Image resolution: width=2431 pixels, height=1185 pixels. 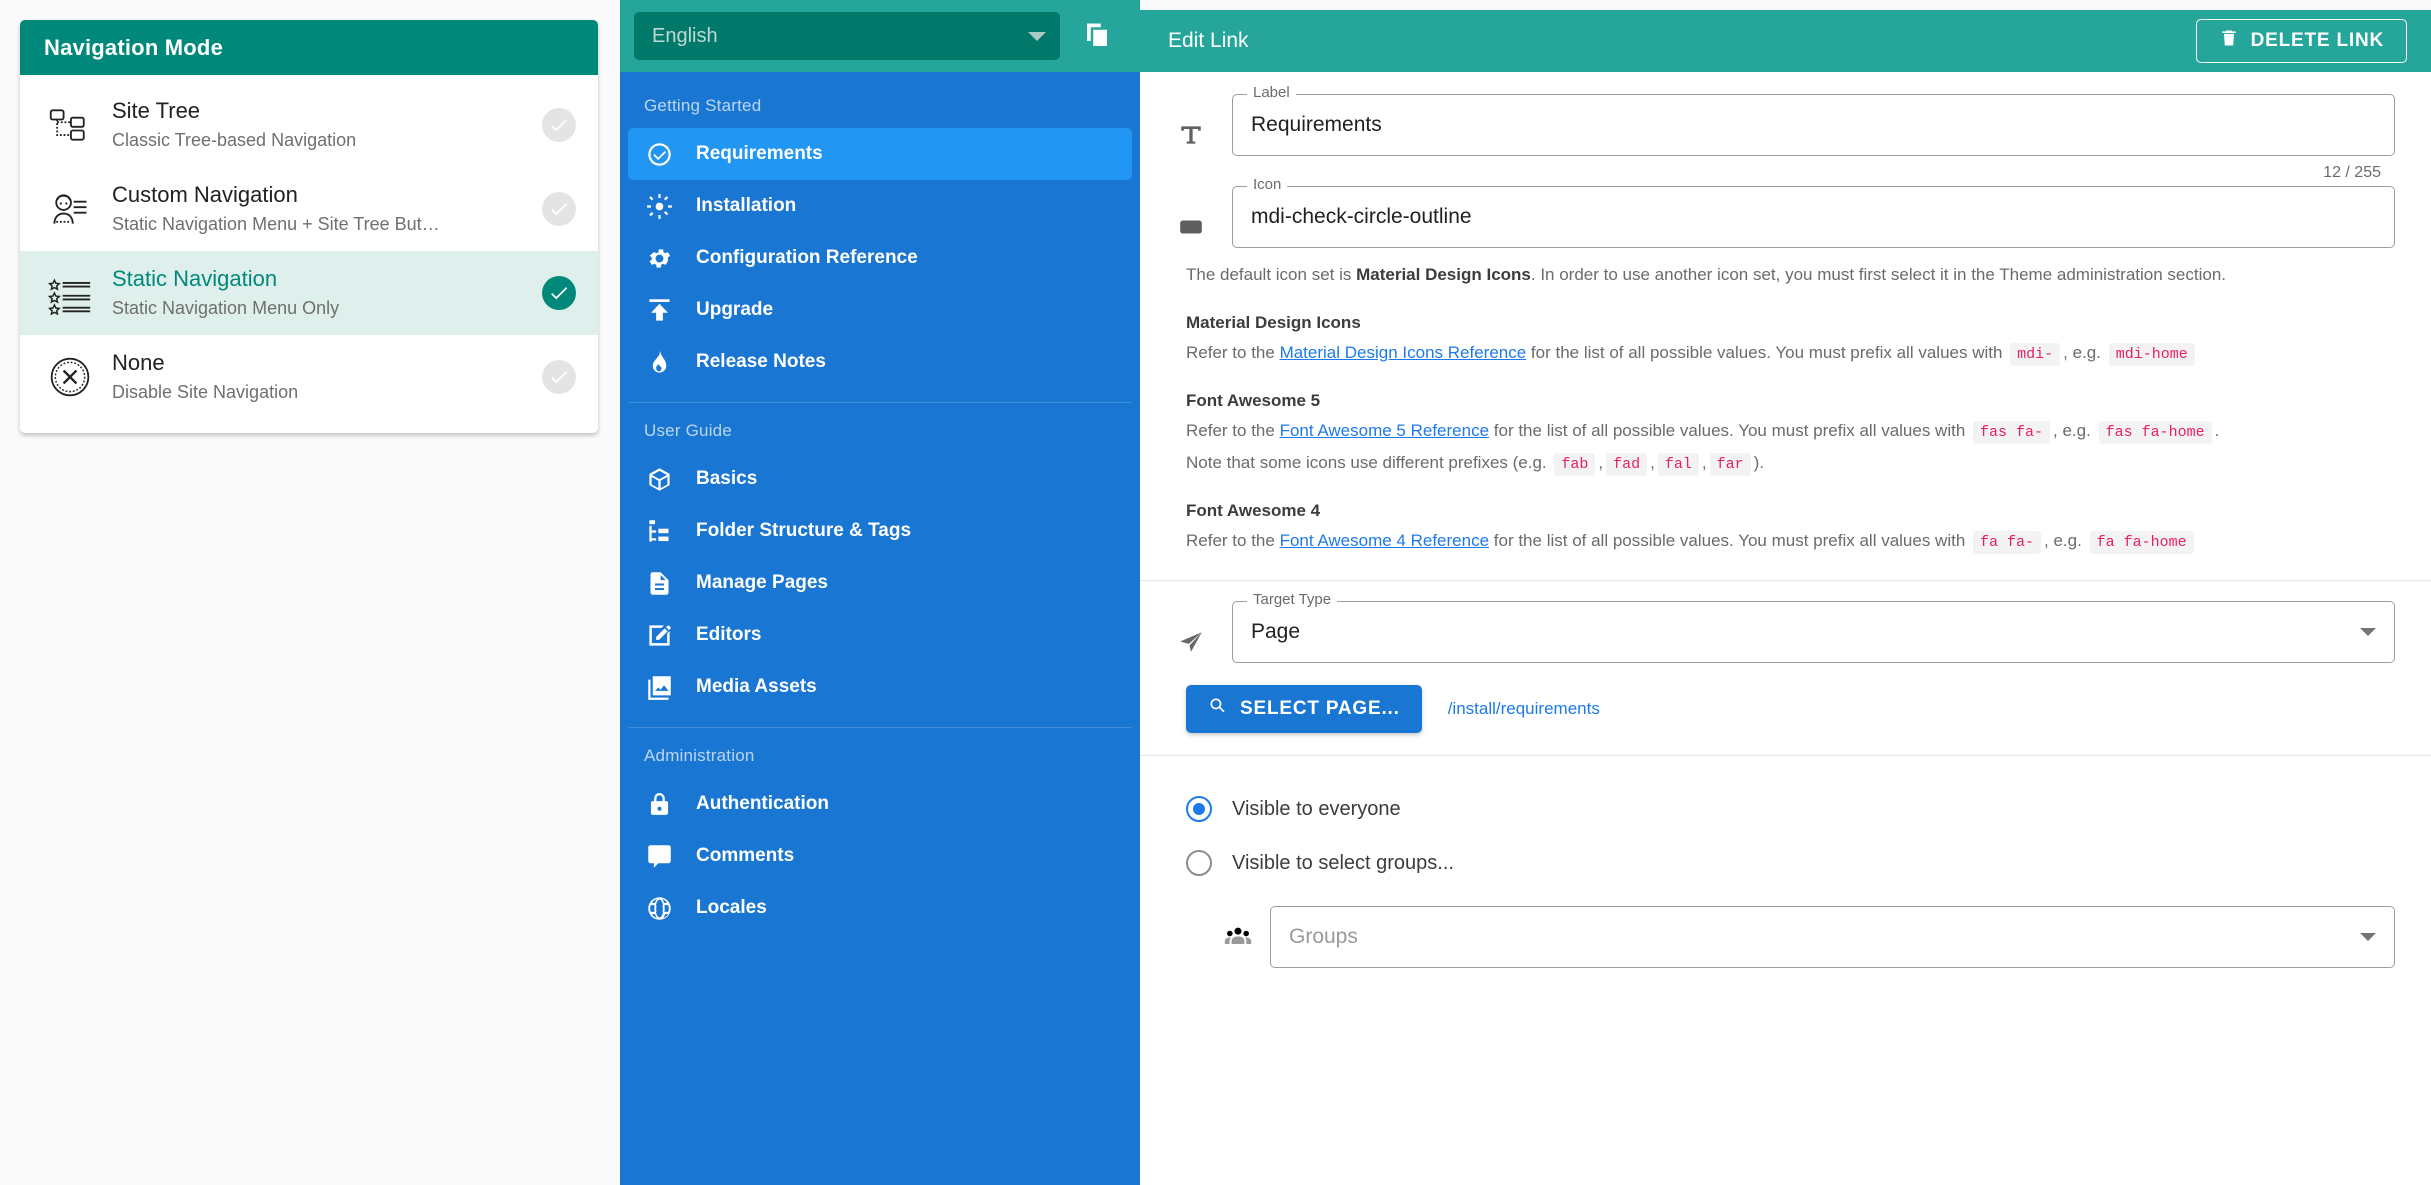 I want to click on sidebar-item-authentication: Authentication, so click(x=880, y=804).